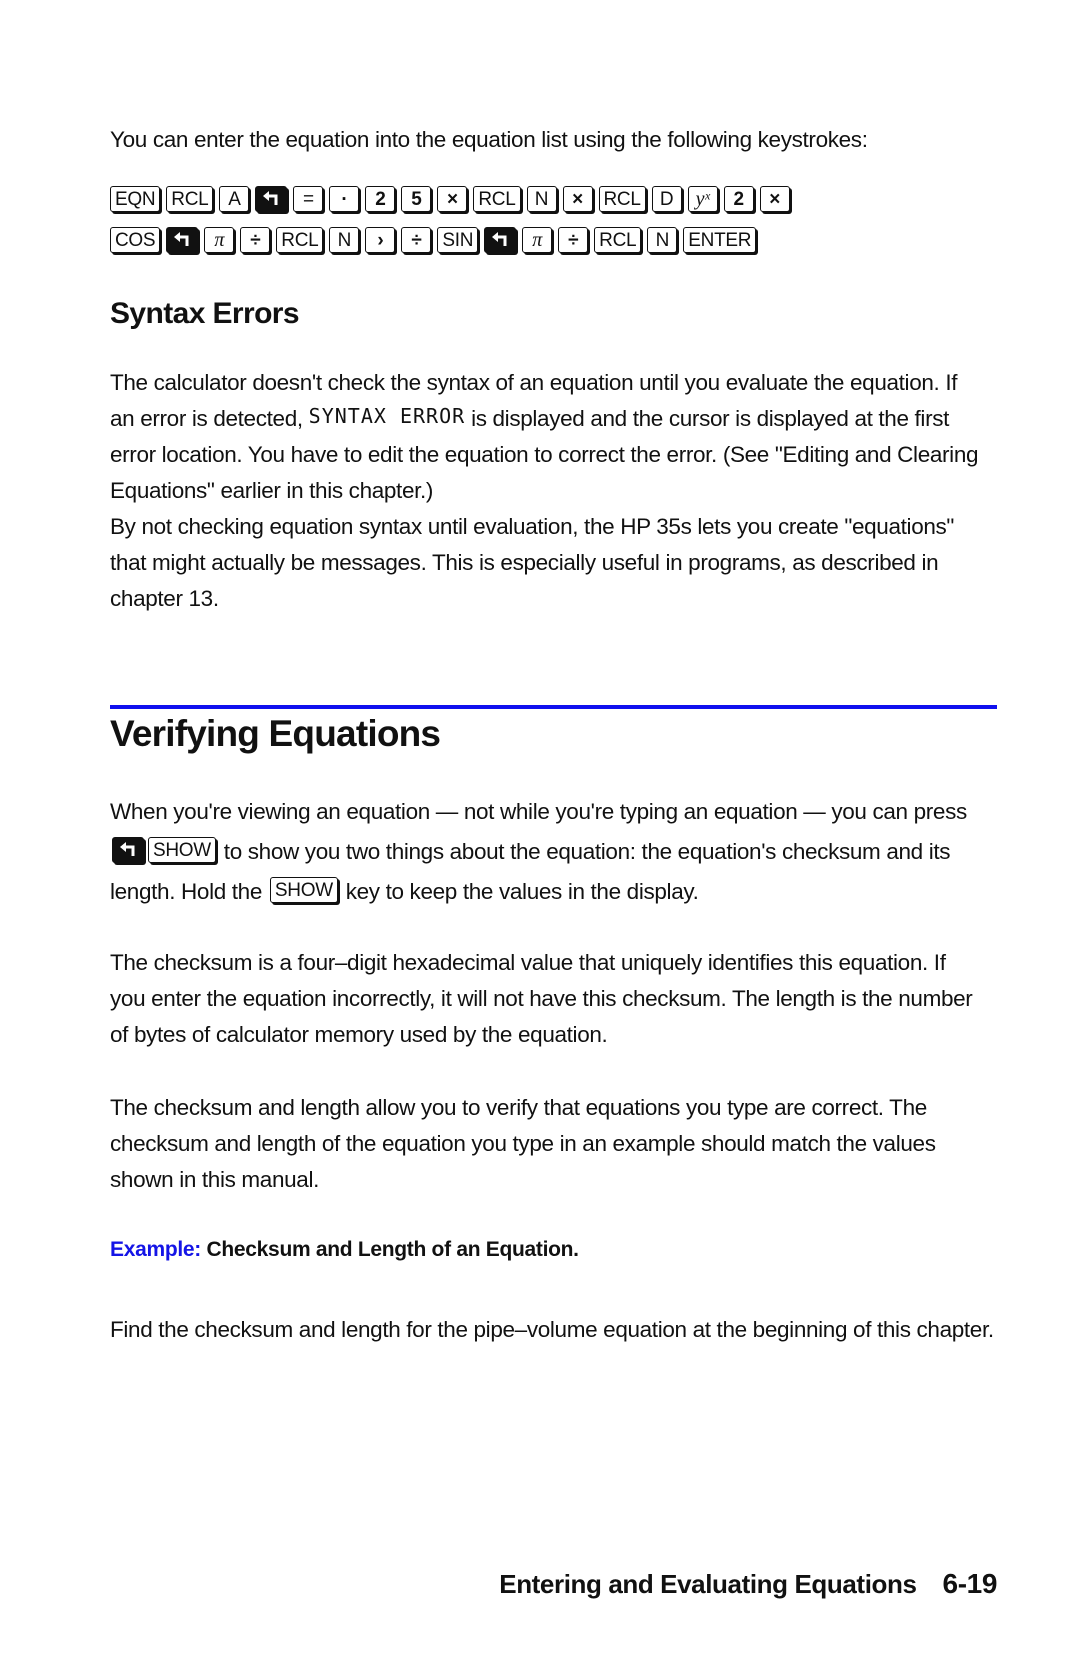 This screenshot has height=1673, width=1080. What do you see at coordinates (380, 240) in the screenshot?
I see `key--button: ›` at bounding box center [380, 240].